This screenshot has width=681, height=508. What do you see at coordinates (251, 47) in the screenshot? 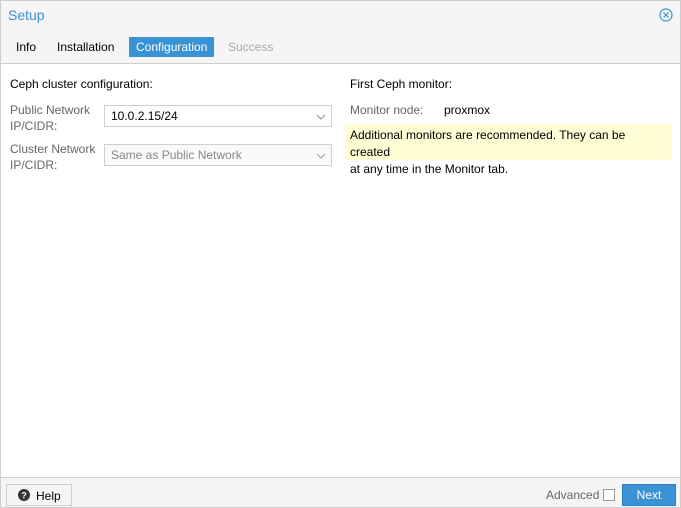
I see `tab-success: Success` at bounding box center [251, 47].